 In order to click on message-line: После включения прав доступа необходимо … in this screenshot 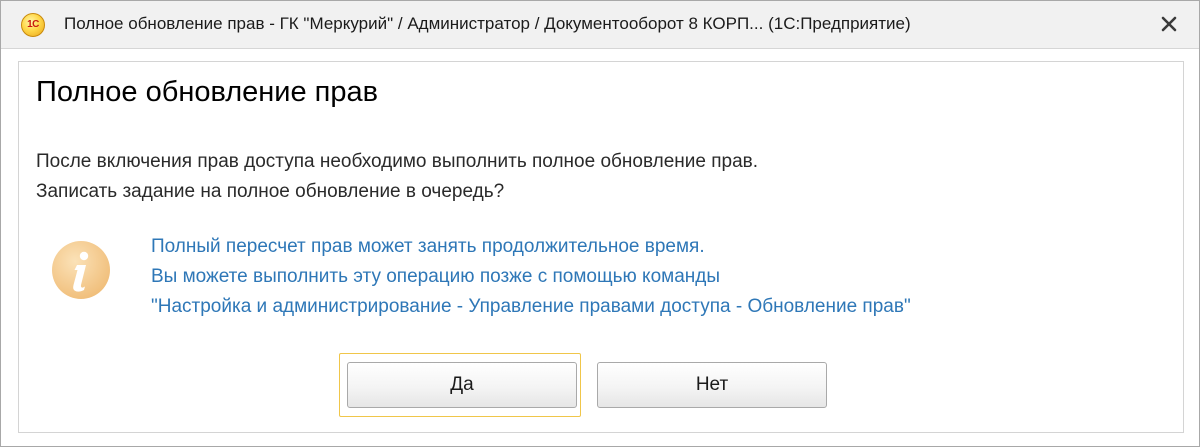, I will do `click(397, 161)`.